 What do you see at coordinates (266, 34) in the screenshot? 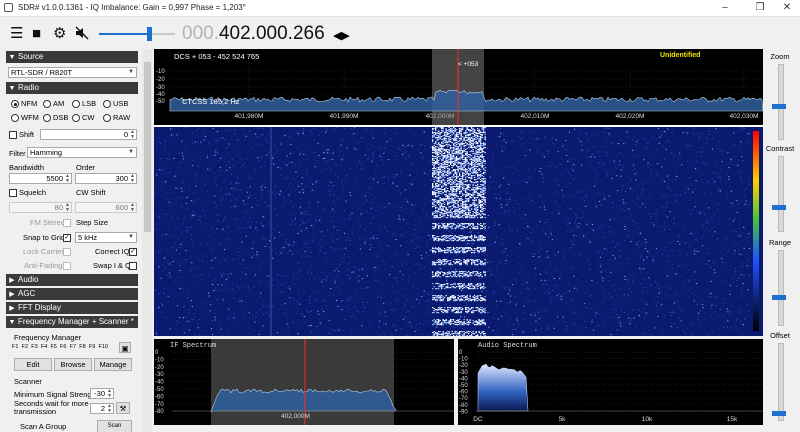
I see `frequency-display: 000.402.000.266 ◀▶` at bounding box center [266, 34].